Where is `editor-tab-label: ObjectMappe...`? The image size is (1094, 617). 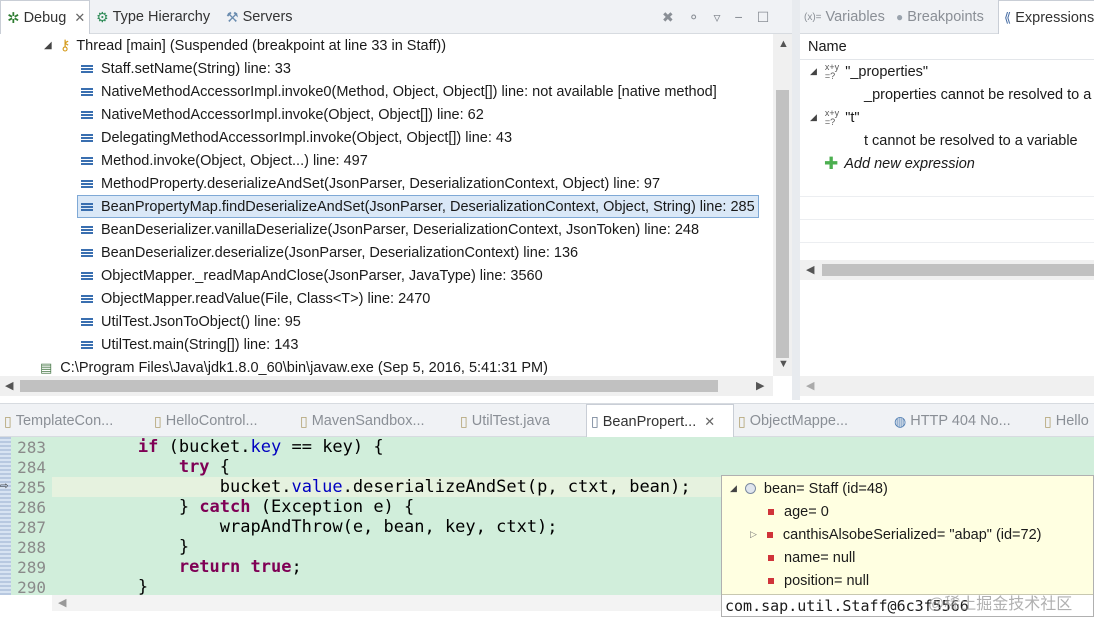 editor-tab-label: ObjectMappe... is located at coordinates (799, 421).